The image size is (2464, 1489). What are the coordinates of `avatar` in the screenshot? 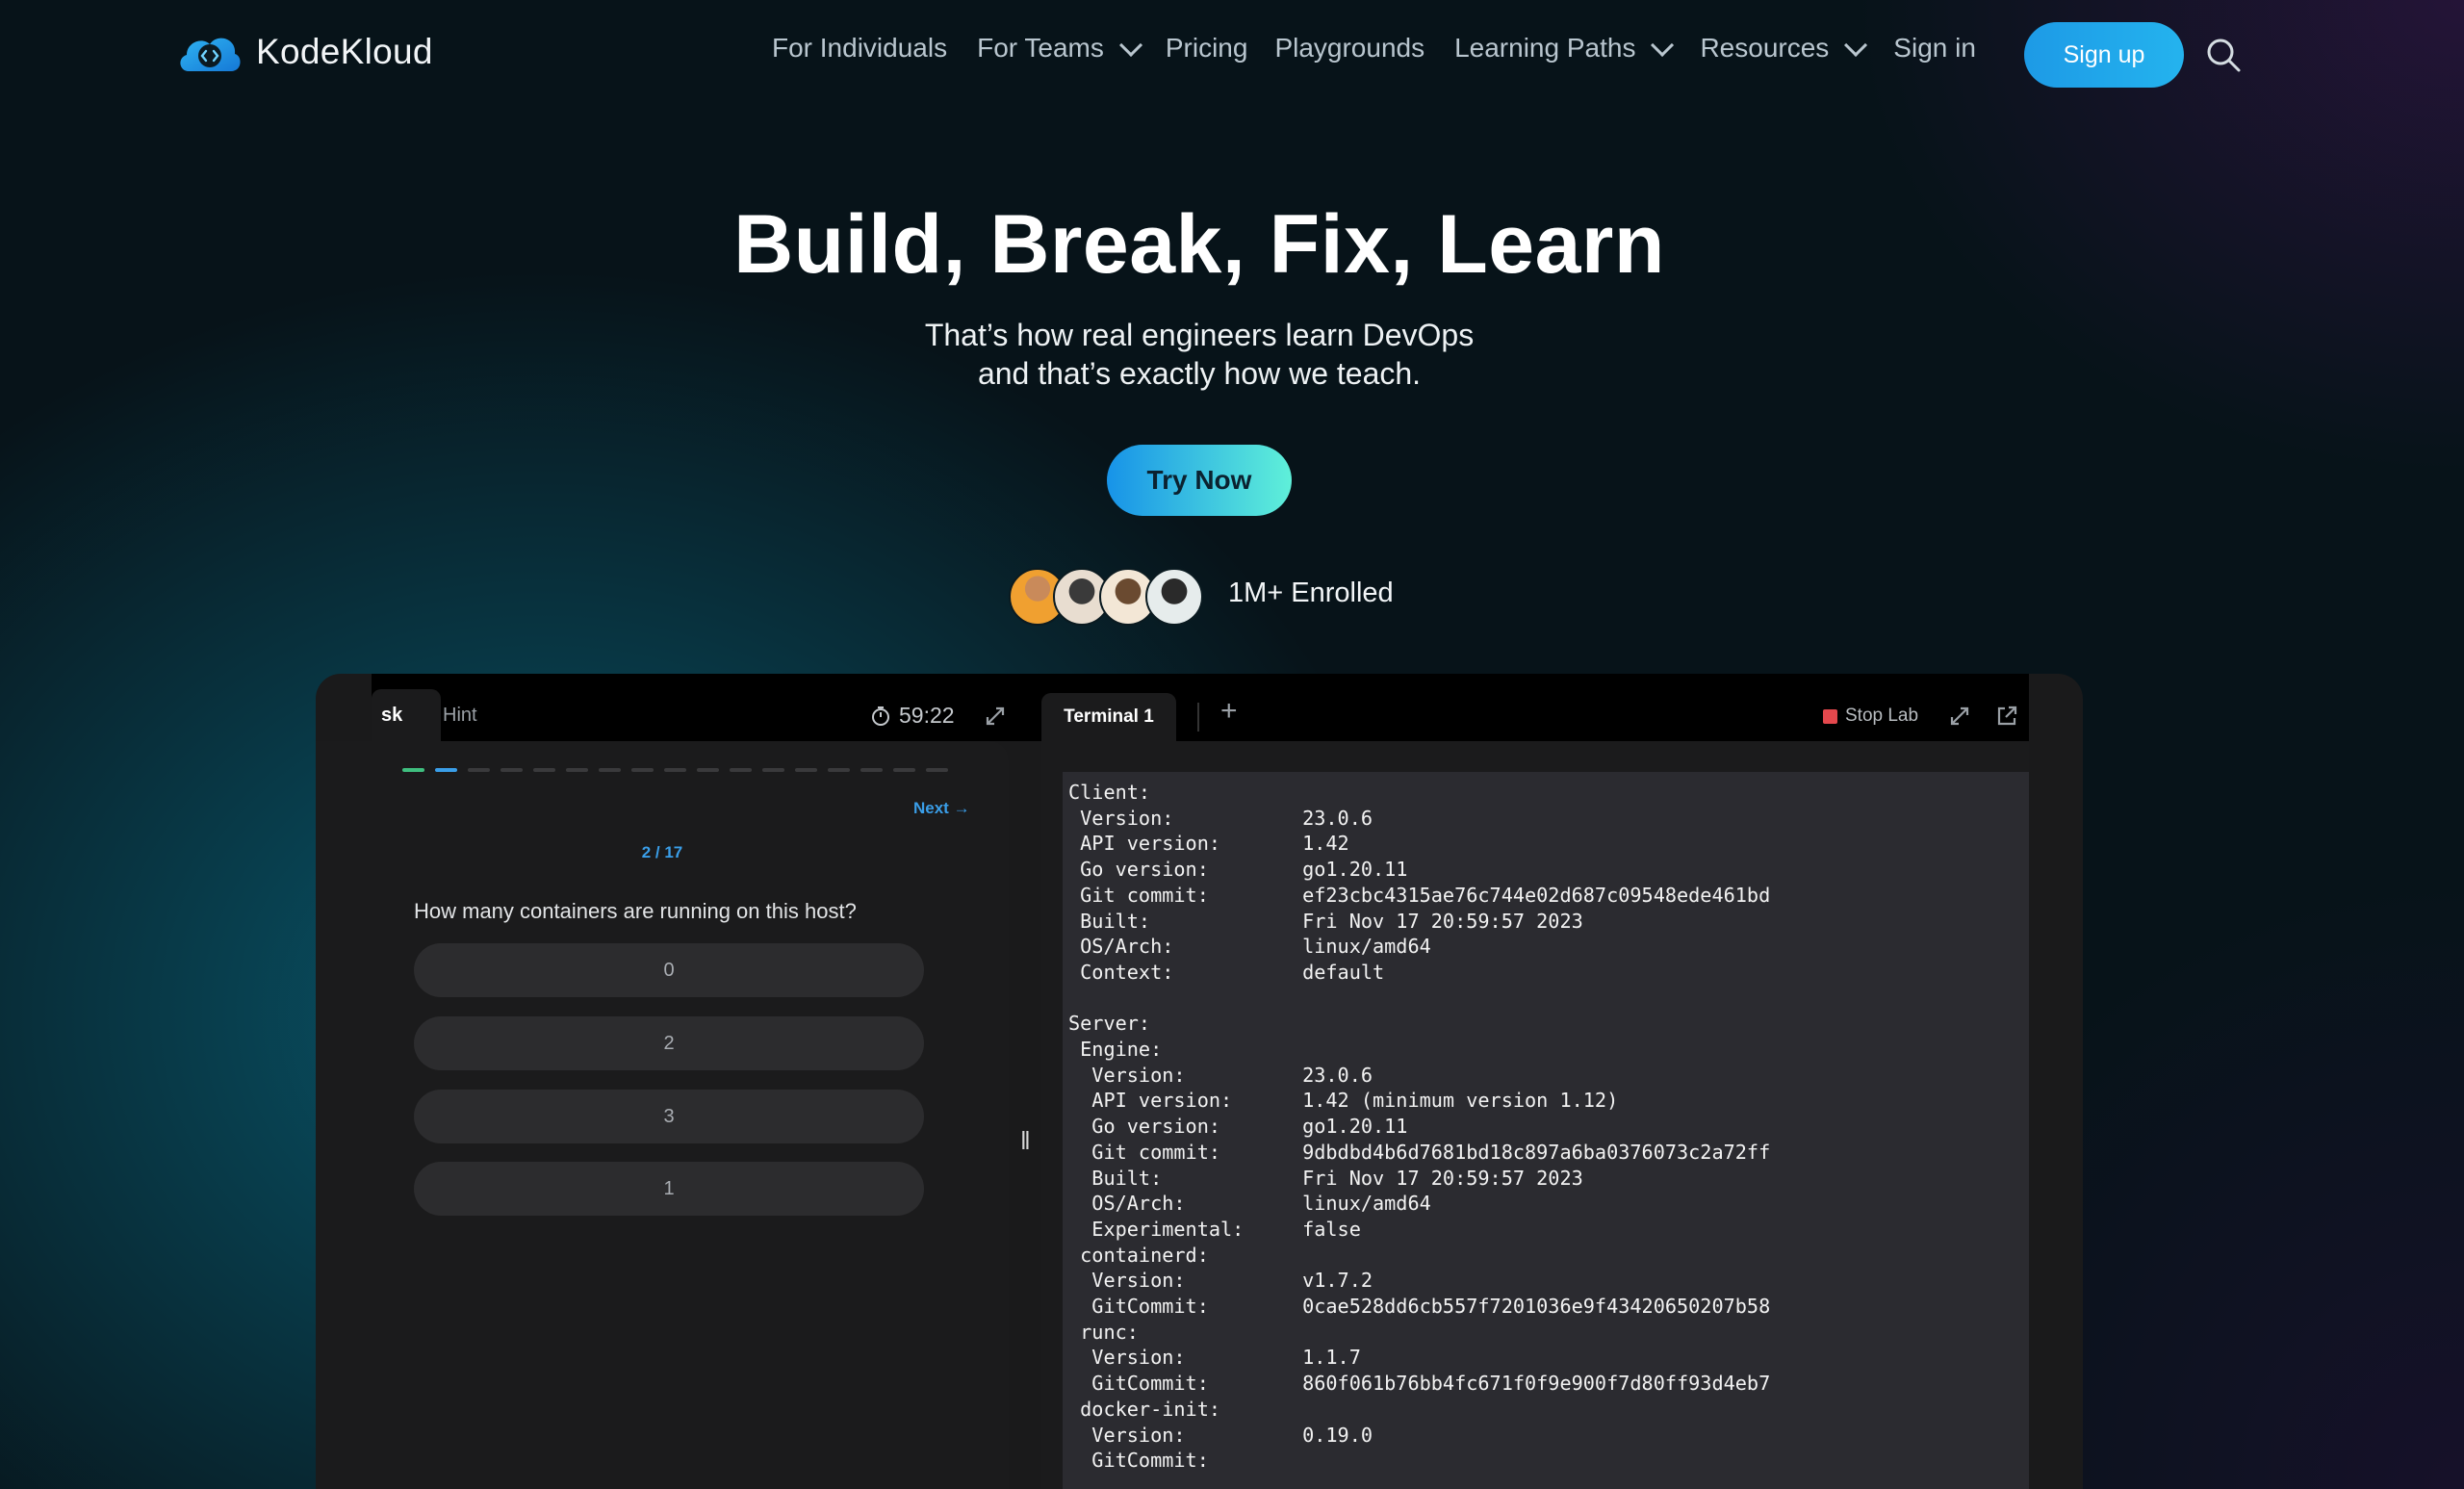 It's located at (1174, 597).